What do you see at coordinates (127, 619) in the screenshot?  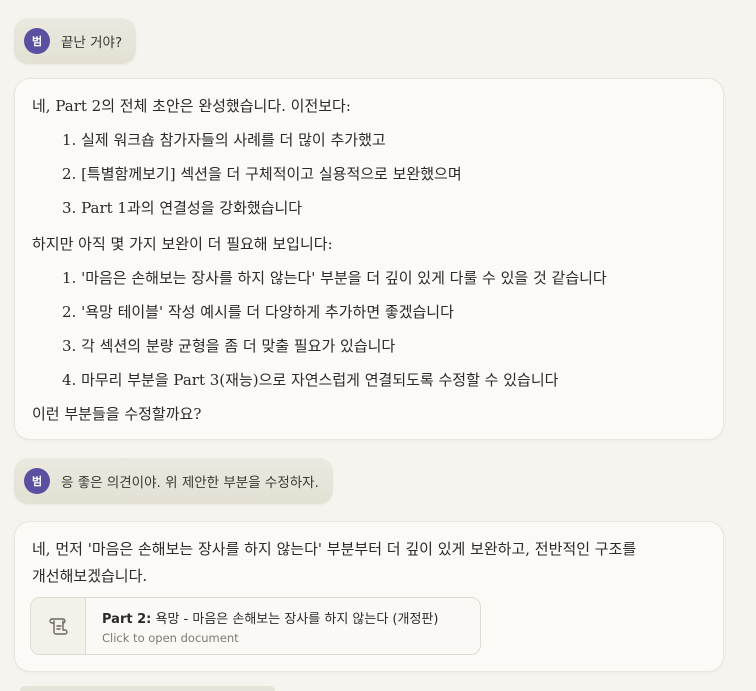 I see `artifact-title-prefix: Part 2:` at bounding box center [127, 619].